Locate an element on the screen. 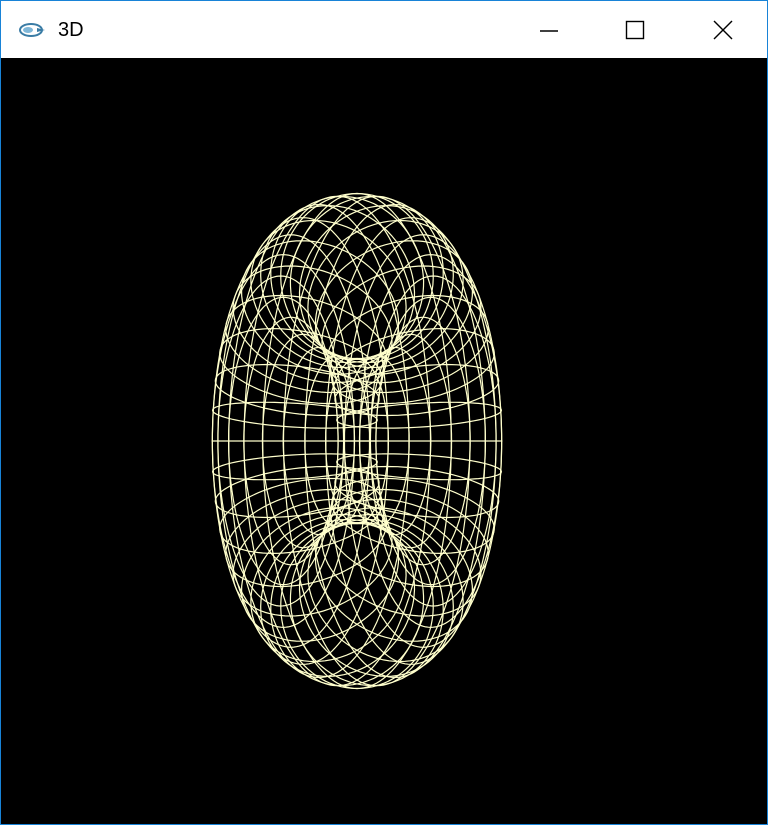 The height and width of the screenshot is (825, 768). close-icon is located at coordinates (723, 29).